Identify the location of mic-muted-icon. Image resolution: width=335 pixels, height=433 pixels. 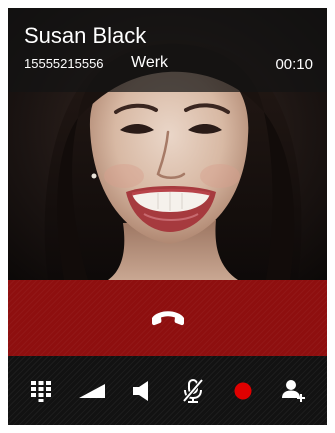
(193, 390).